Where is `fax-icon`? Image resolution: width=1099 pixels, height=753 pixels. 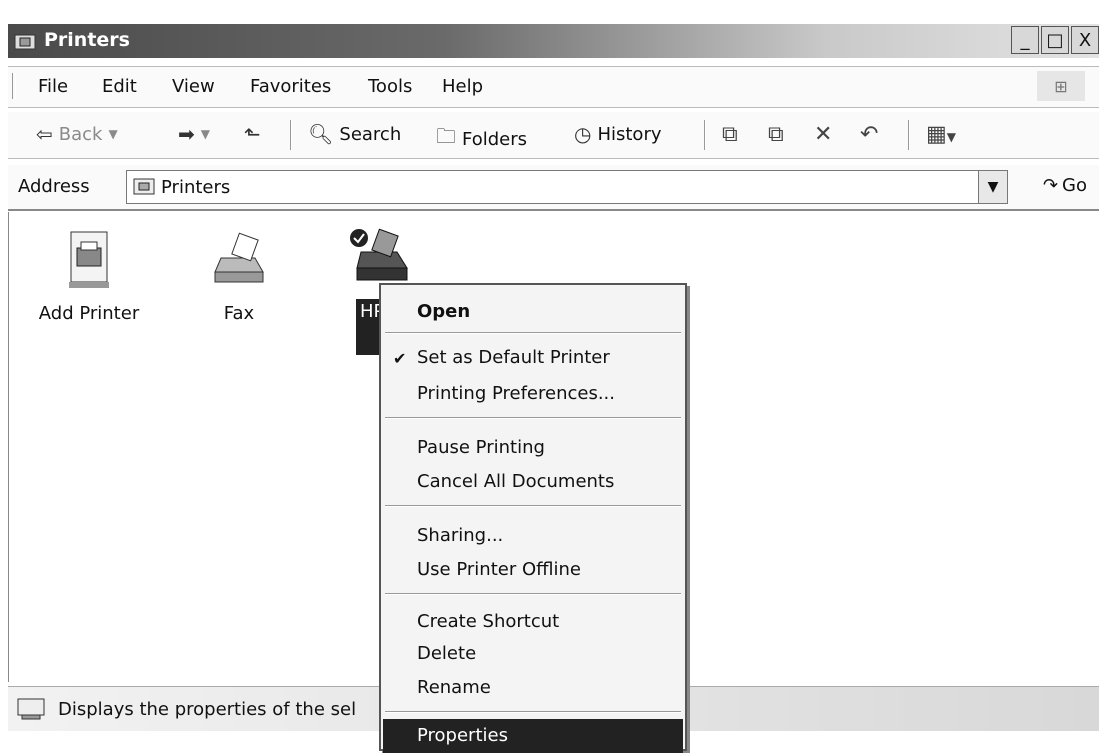 fax-icon is located at coordinates (239, 264).